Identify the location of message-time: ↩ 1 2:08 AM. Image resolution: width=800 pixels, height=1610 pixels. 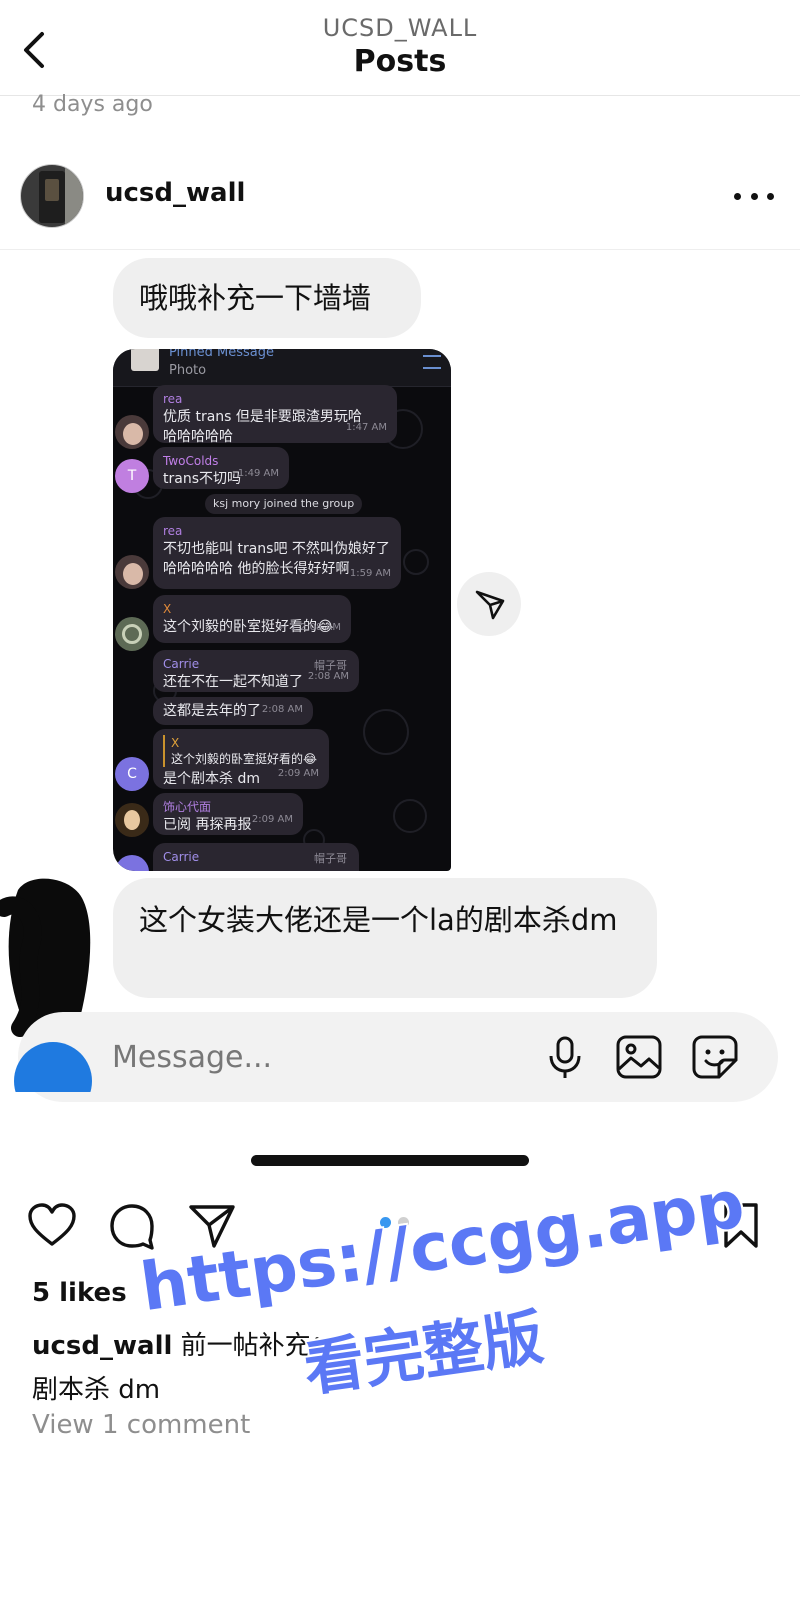
(309, 627).